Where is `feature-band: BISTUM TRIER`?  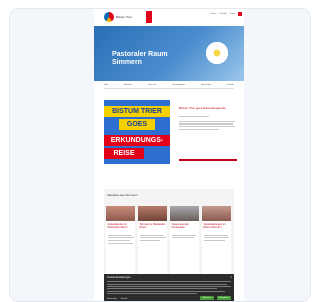
feature-band: BISTUM TRIER is located at coordinates (137, 111).